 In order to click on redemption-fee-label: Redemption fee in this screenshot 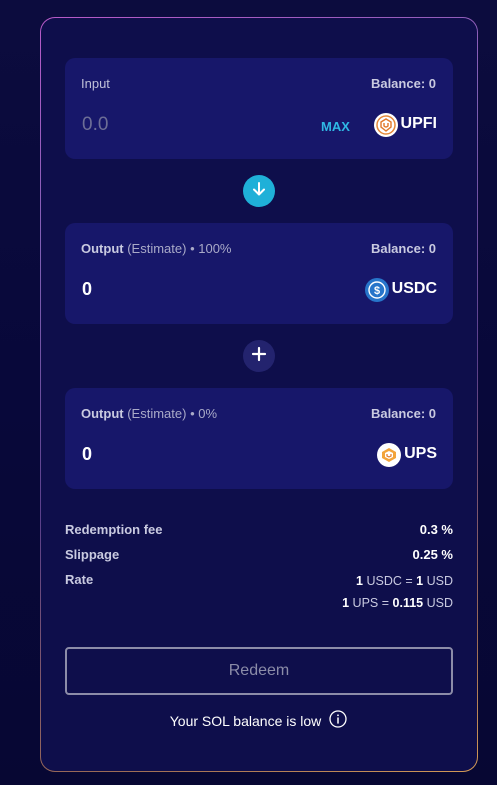, I will do `click(114, 529)`.